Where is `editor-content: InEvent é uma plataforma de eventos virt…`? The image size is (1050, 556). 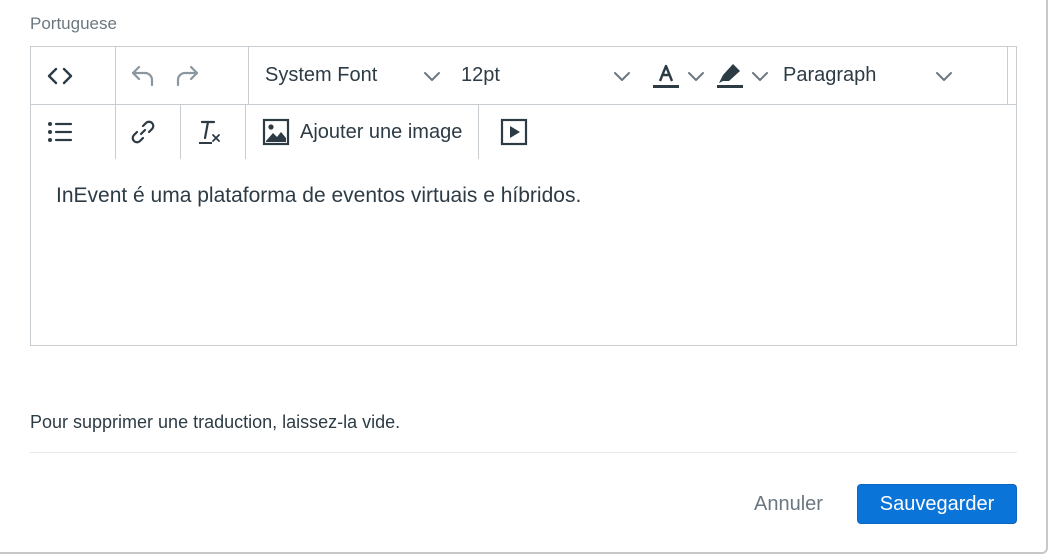
editor-content: InEvent é uma plataforma de eventos virt… is located at coordinates (318, 196).